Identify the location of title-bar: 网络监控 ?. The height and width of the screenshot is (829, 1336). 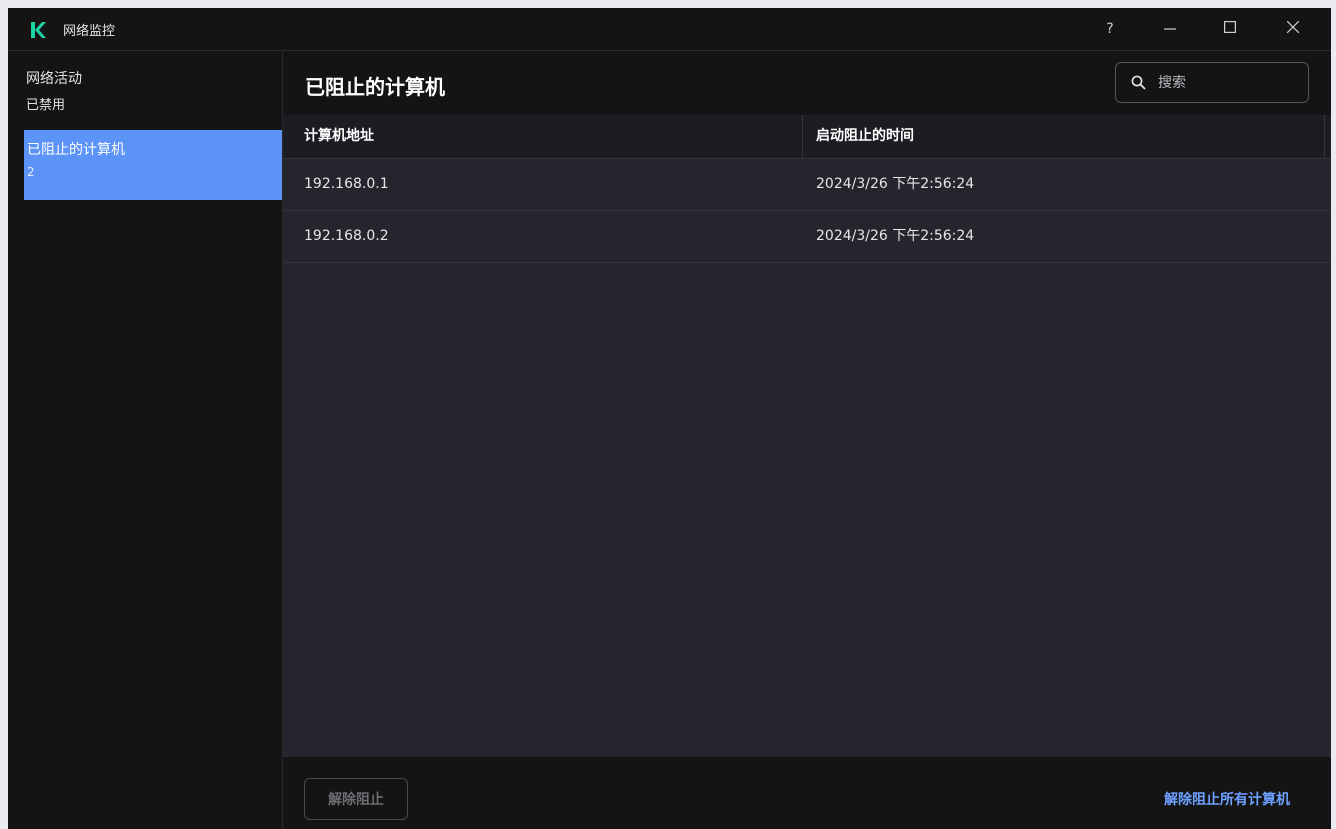
(669, 29).